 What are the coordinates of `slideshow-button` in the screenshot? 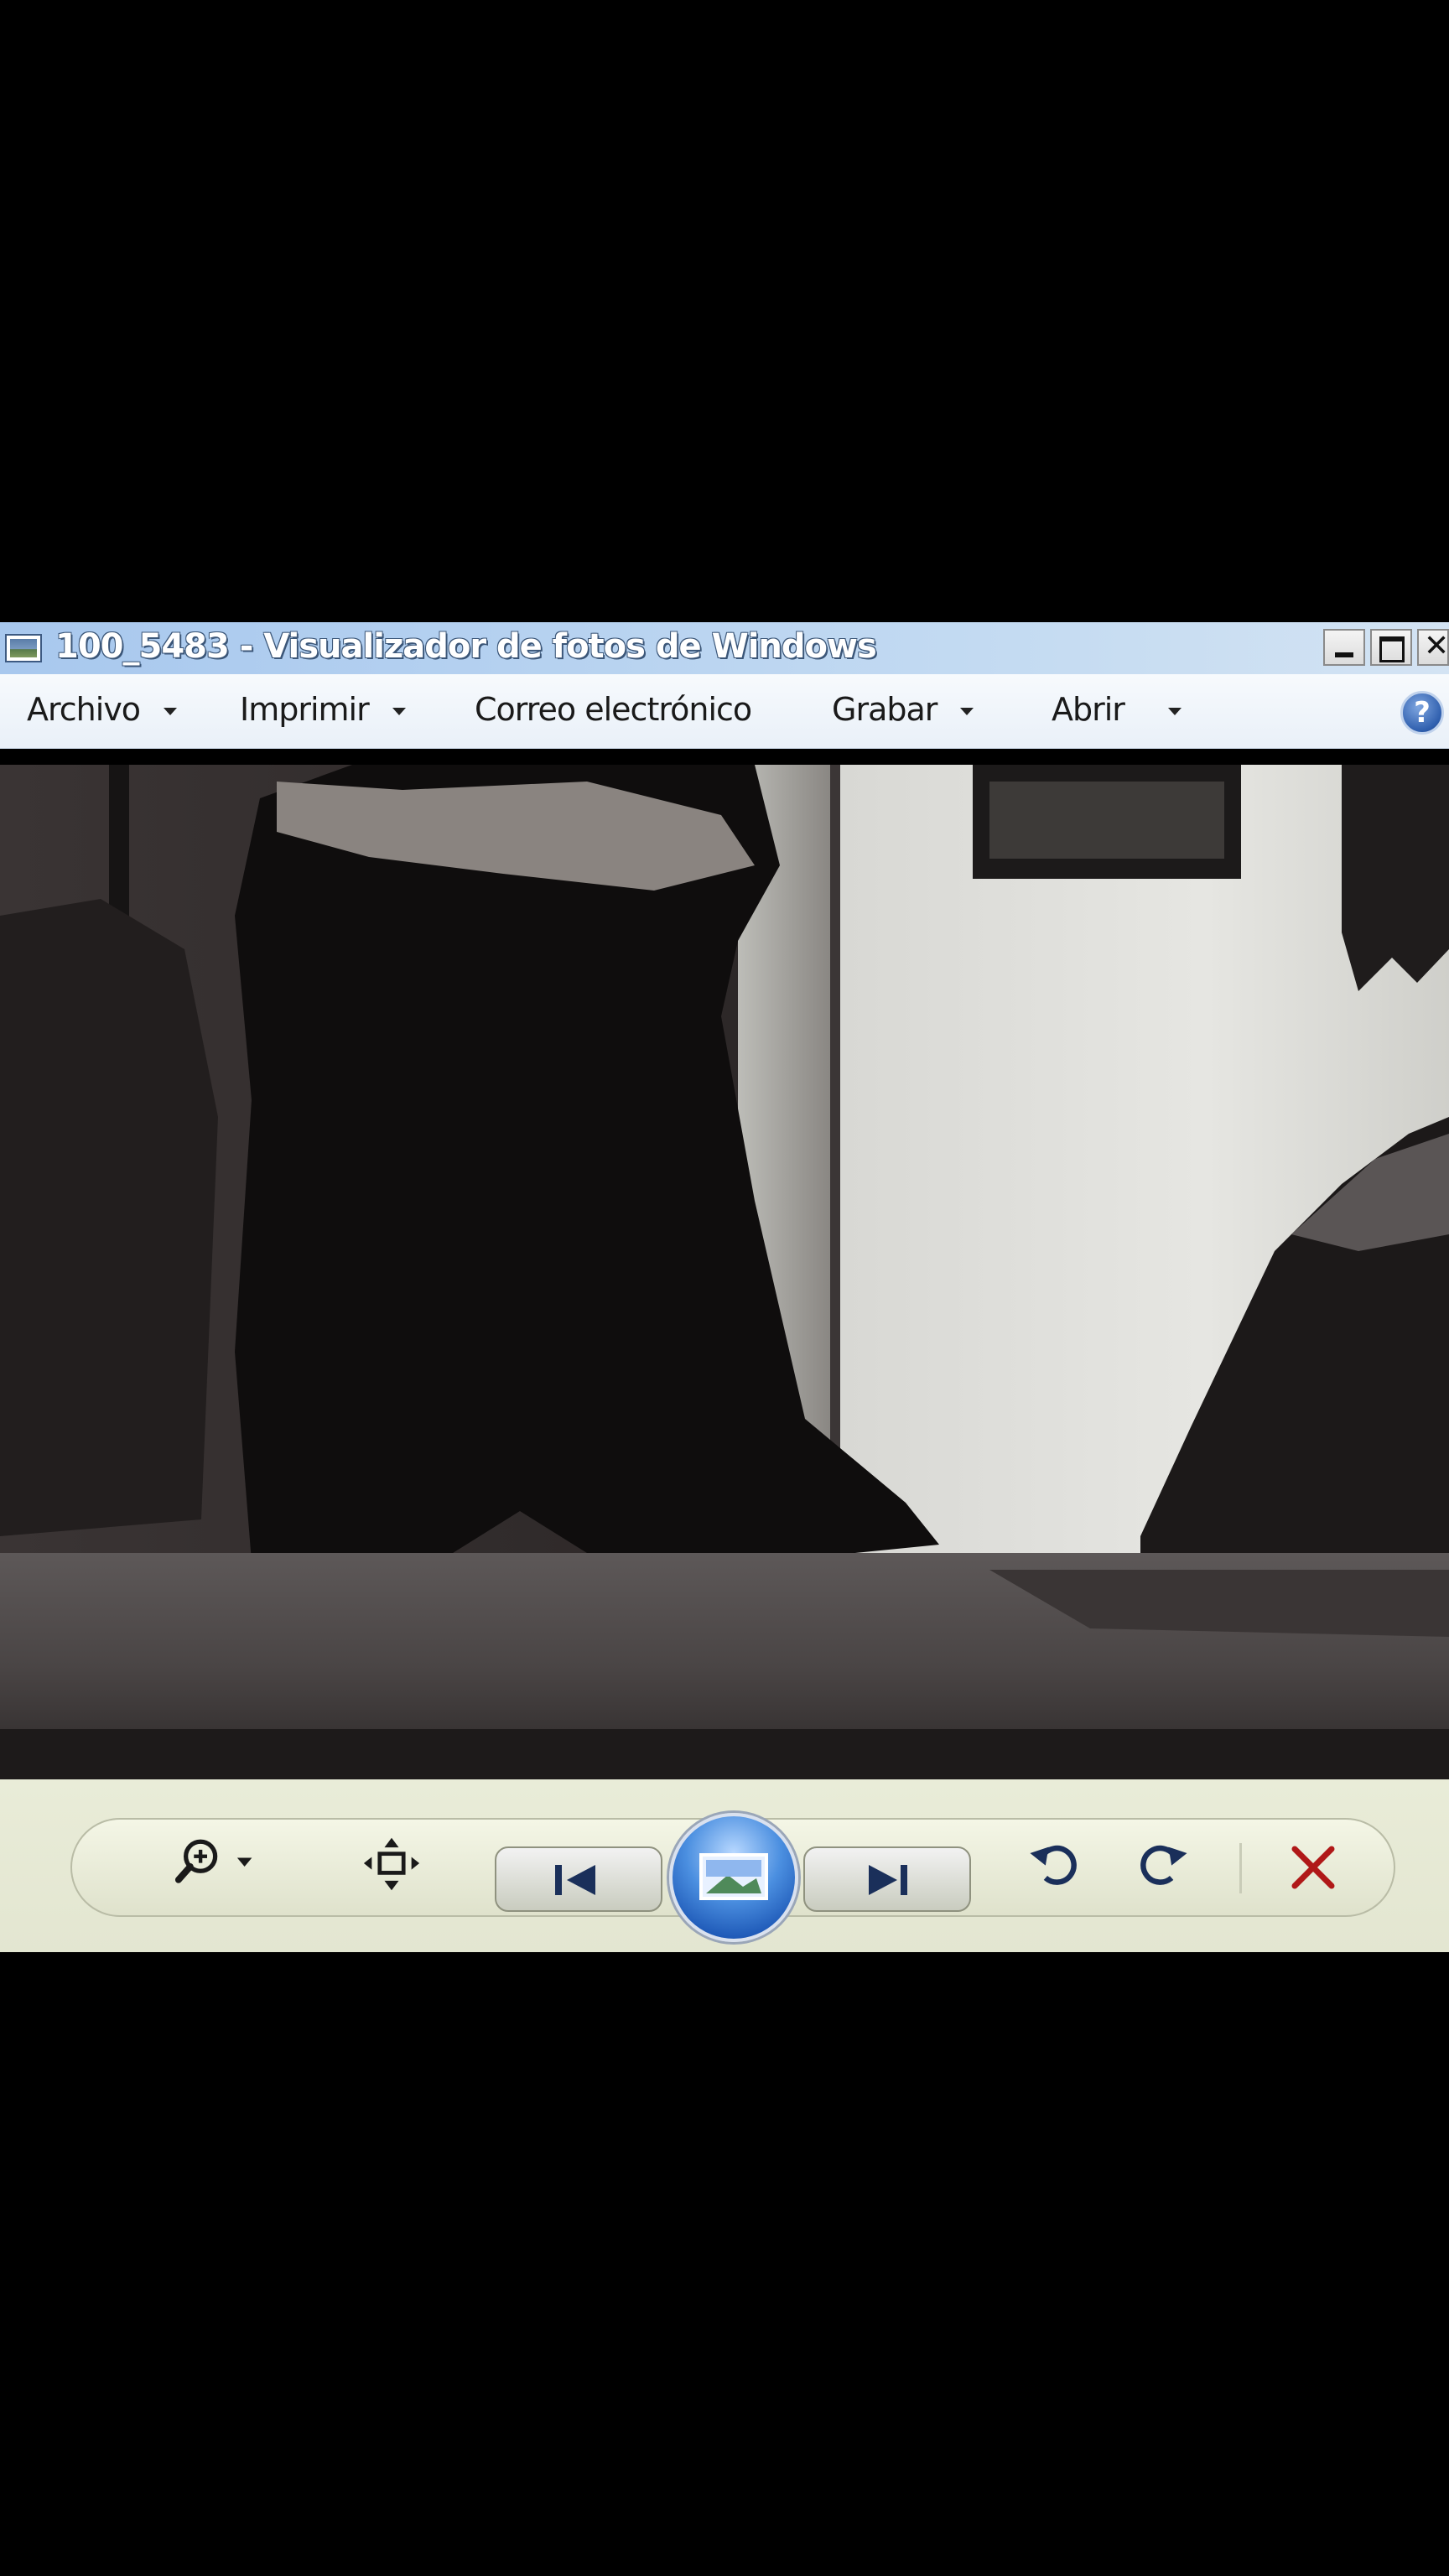 It's located at (733, 1877).